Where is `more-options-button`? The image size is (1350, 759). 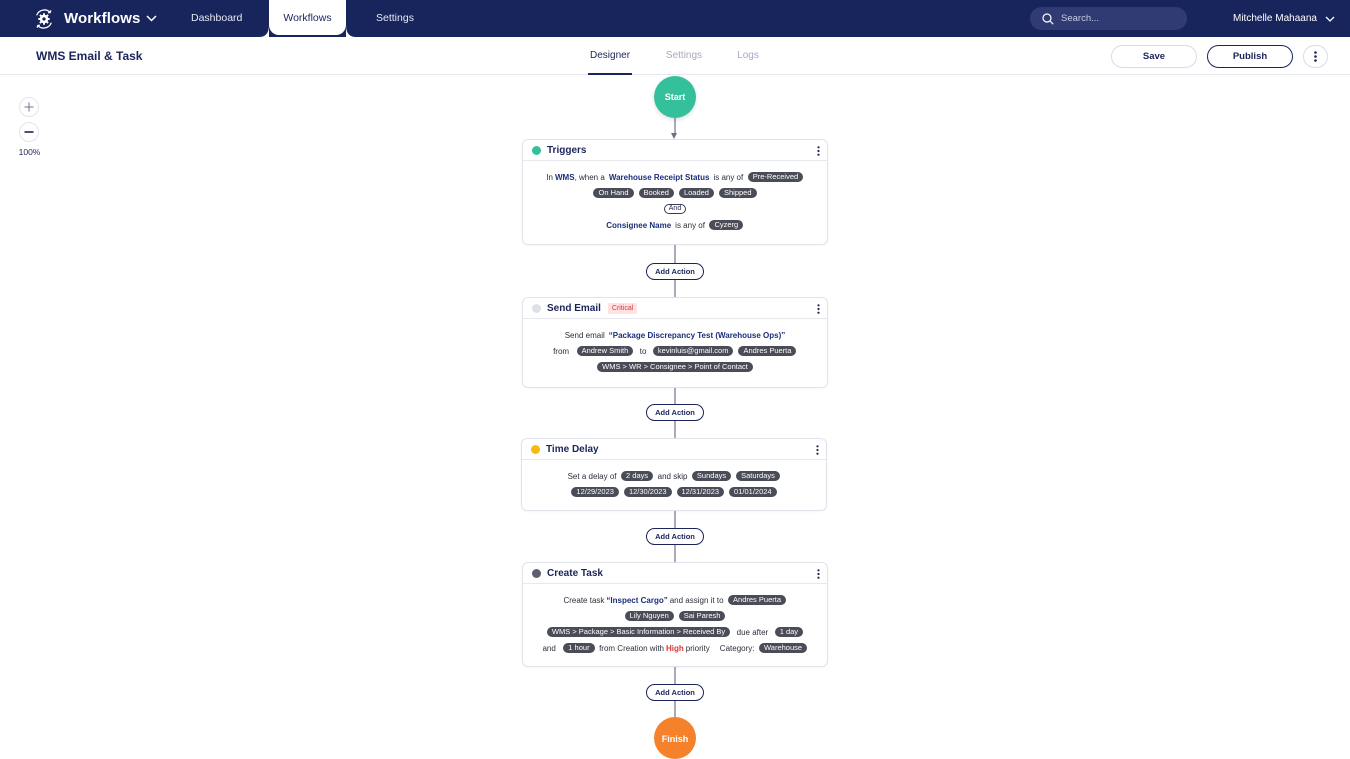 more-options-button is located at coordinates (1315, 56).